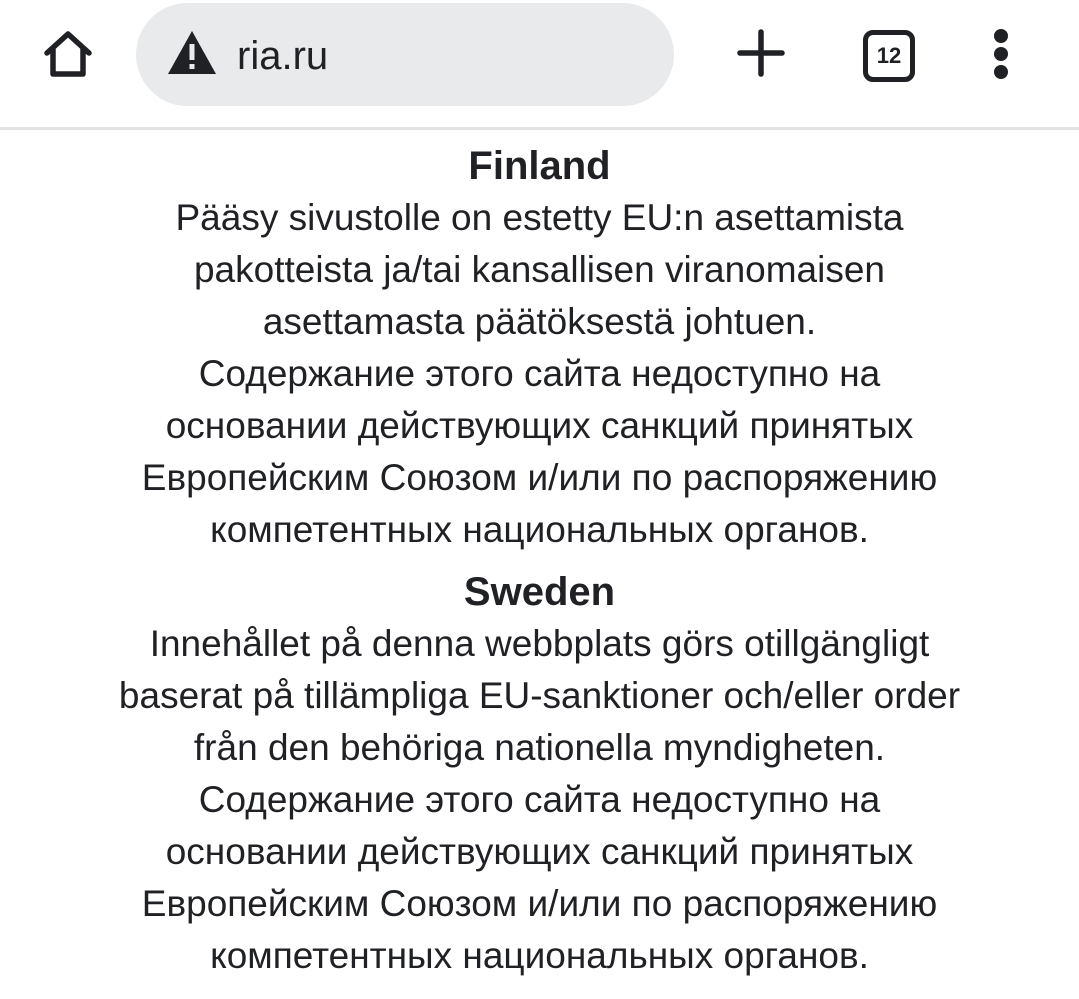  I want to click on address-bar: ria.ru, so click(405, 54).